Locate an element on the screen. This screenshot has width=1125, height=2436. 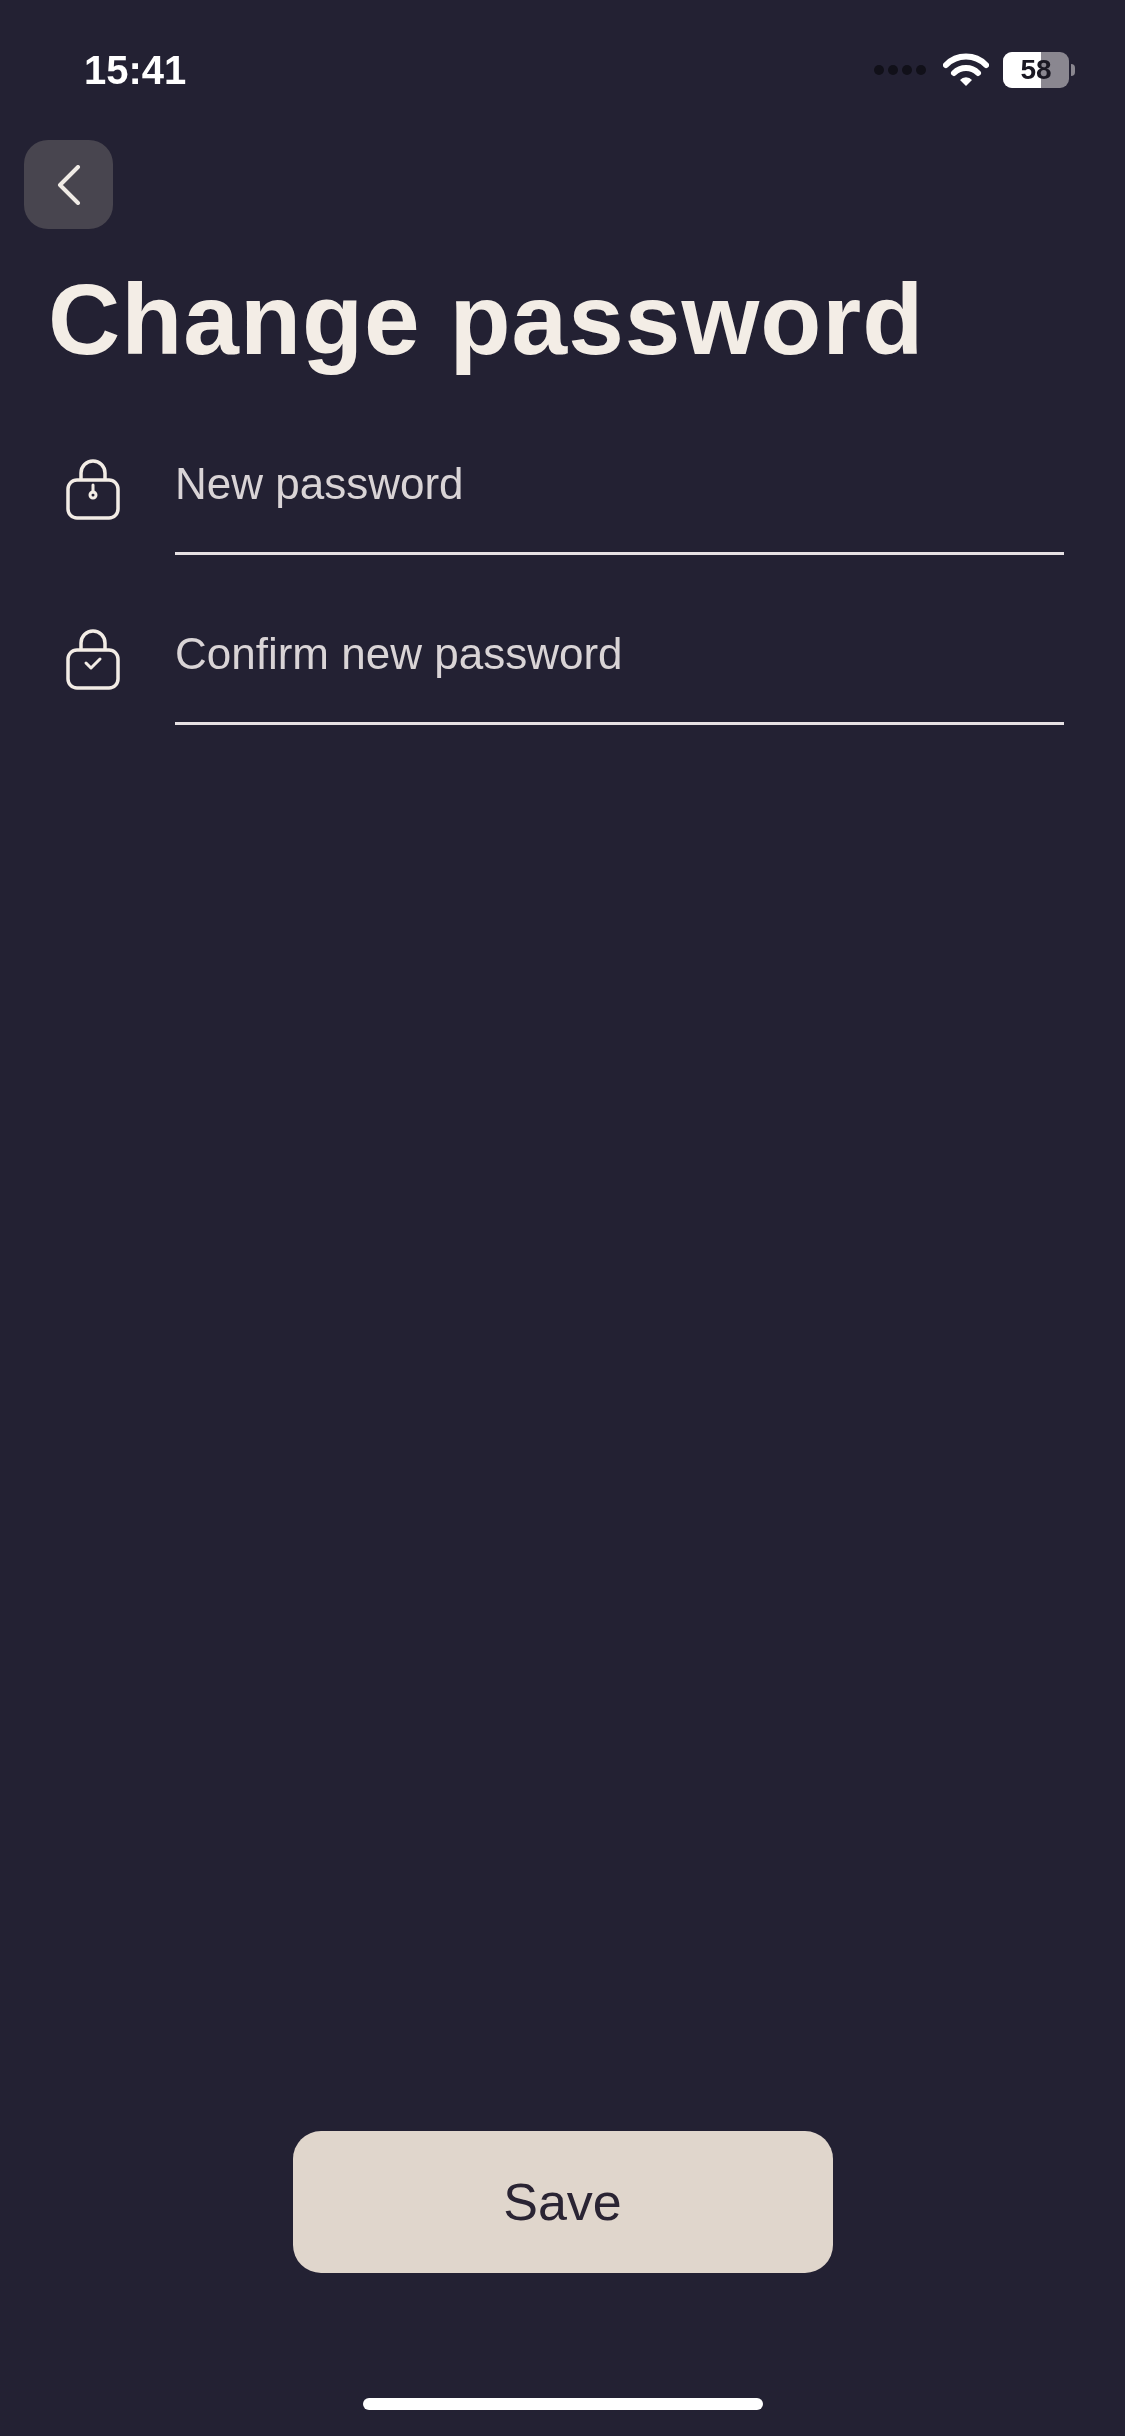
page-title: Change password is located at coordinates (487, 319).